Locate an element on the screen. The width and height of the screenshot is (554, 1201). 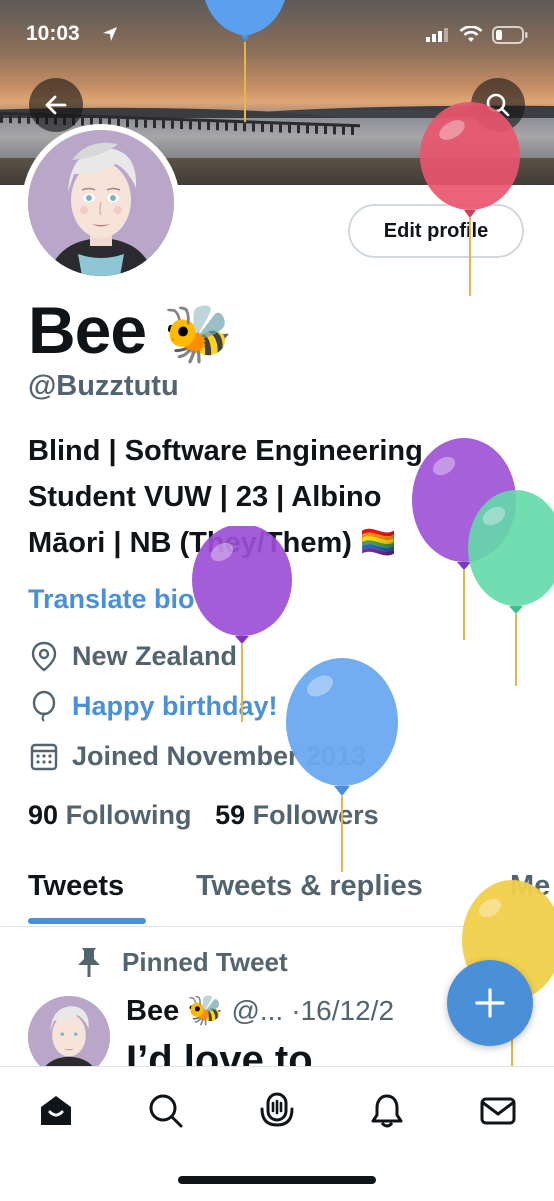
tweet-date: ·16/12/2 is located at coordinates (343, 1010).